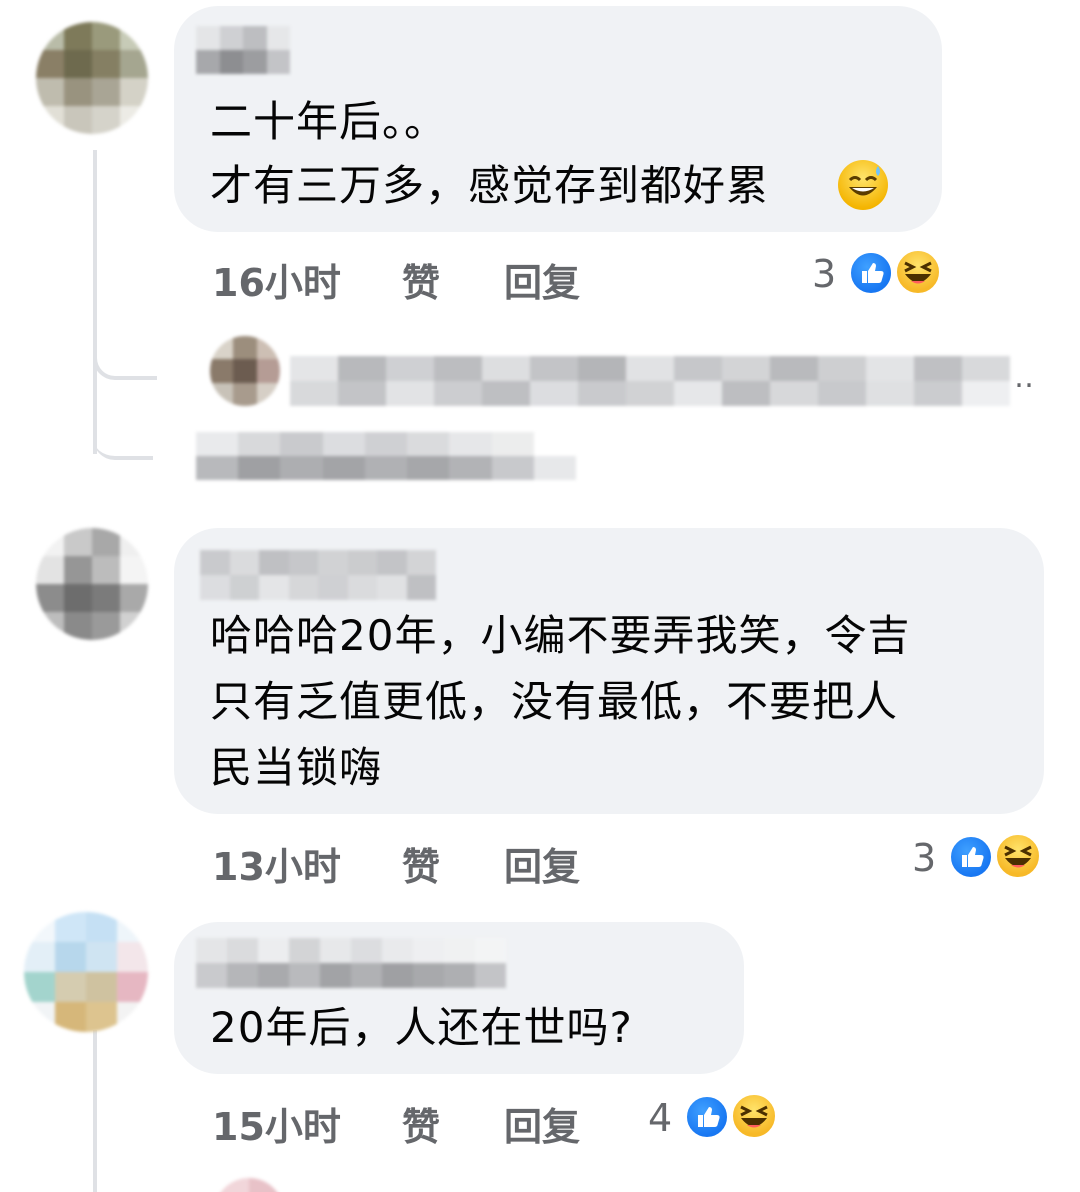 The width and height of the screenshot is (1080, 1192). Describe the element at coordinates (276, 863) in the screenshot. I see `comment-time: 13小时` at that location.